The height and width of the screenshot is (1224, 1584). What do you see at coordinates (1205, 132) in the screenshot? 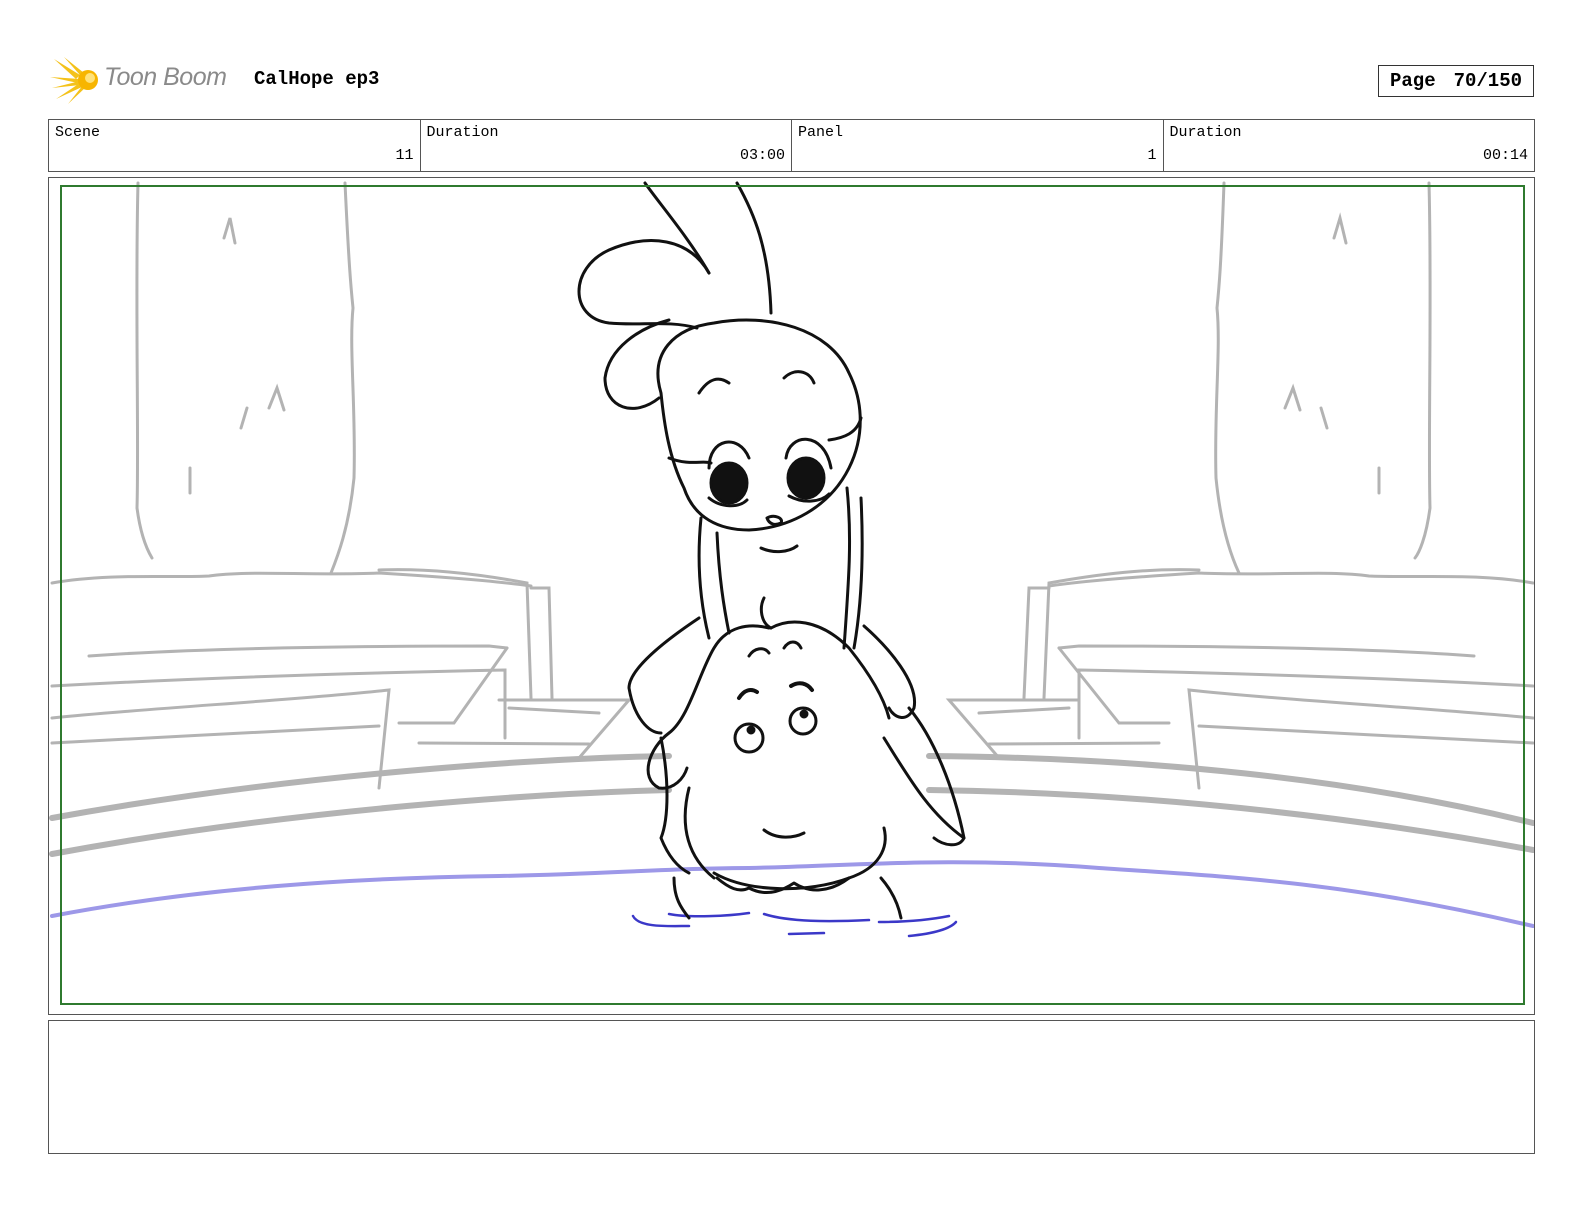
I see `panel-duration-label: Duration` at bounding box center [1205, 132].